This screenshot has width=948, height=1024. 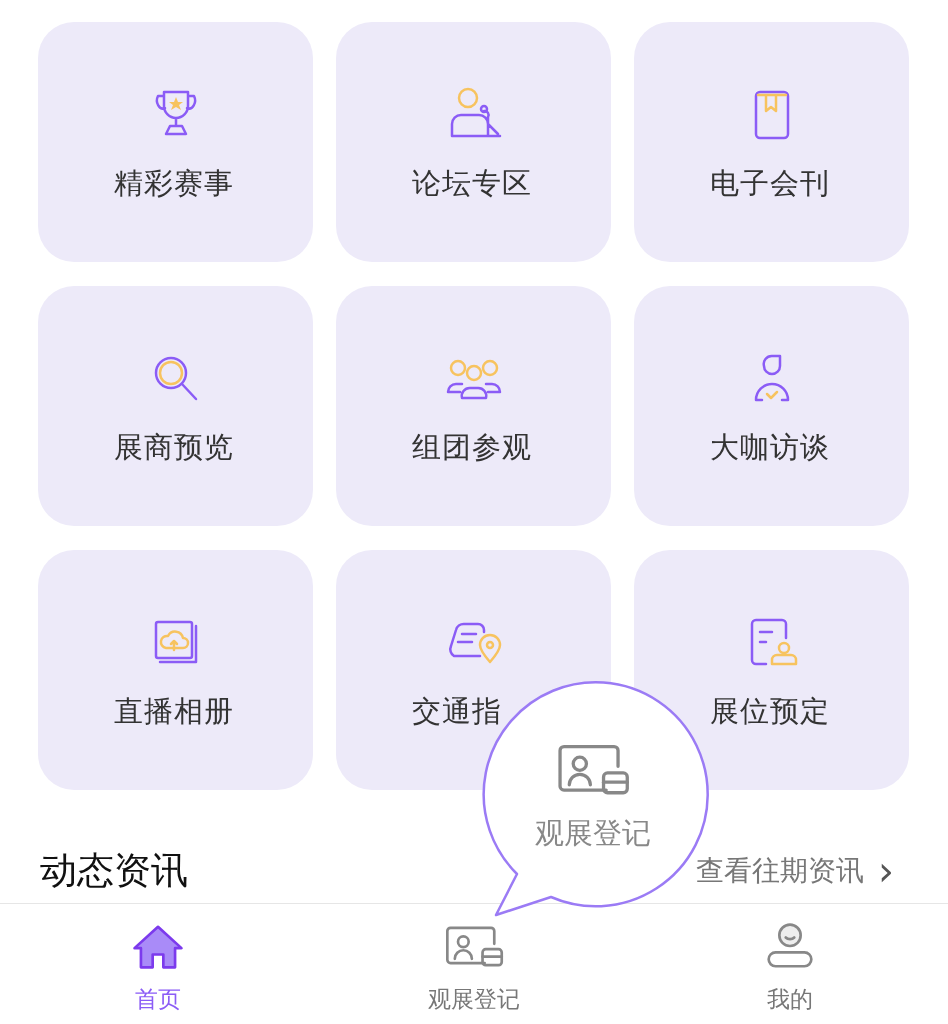 What do you see at coordinates (593, 833) in the screenshot?
I see `tooltip-label: 观展登记` at bounding box center [593, 833].